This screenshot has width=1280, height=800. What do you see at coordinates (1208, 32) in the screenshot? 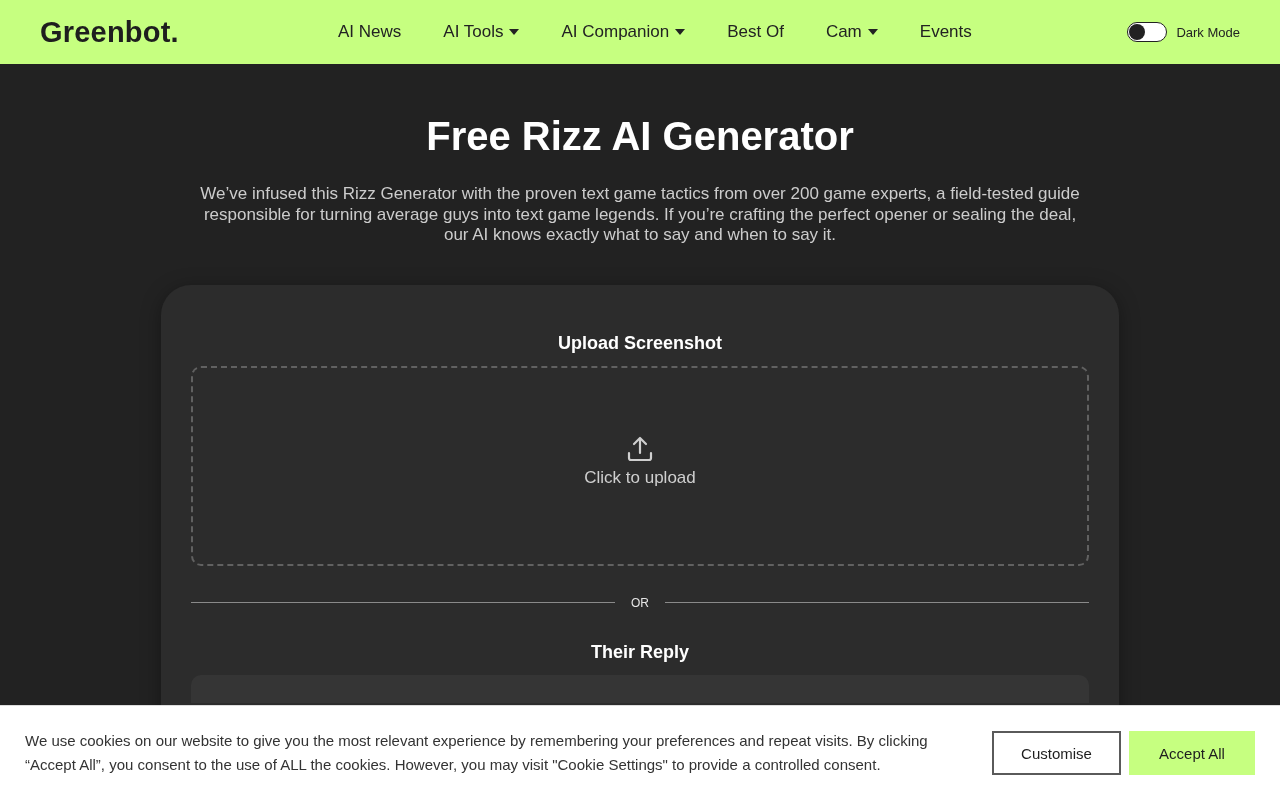
I see `toggle-label: Dark Mode` at bounding box center [1208, 32].